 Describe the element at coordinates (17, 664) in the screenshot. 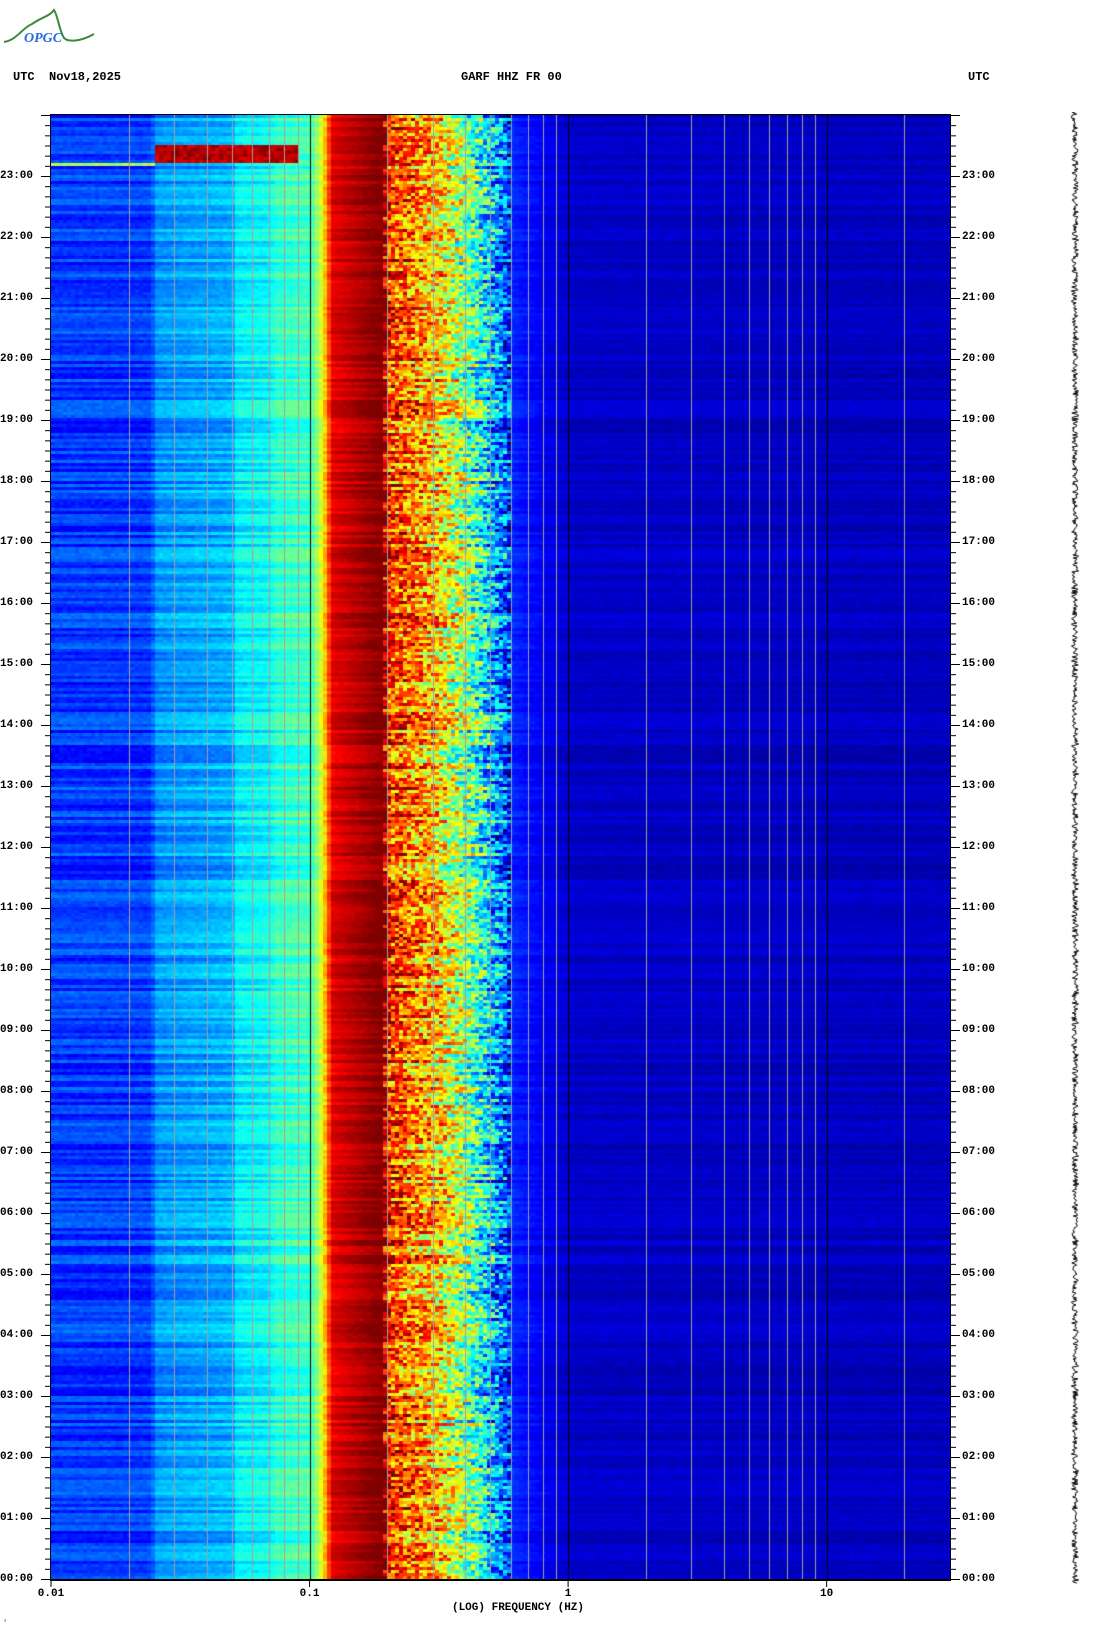

I see `y-tick-label-left: 15:00` at that location.